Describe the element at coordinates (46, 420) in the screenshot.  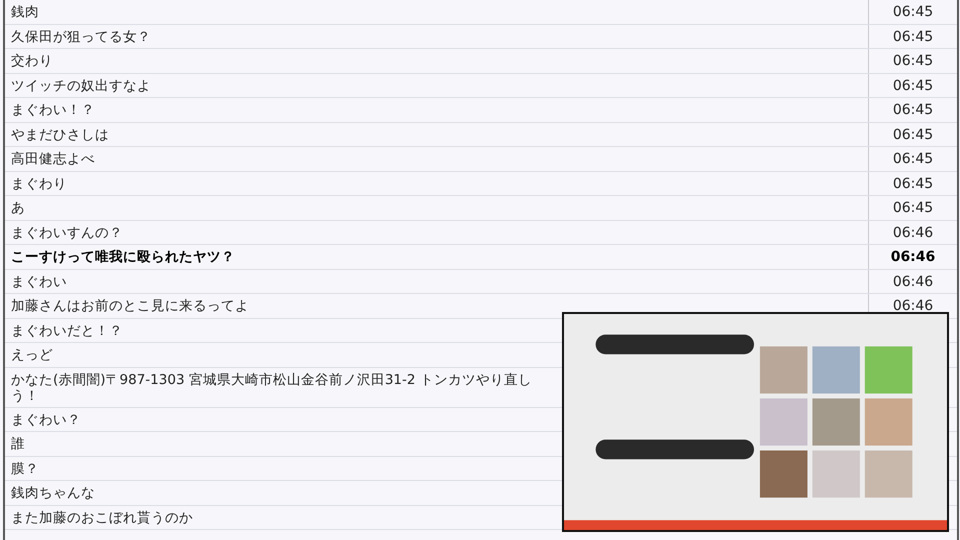
I see `comment-text: まぐわい？` at that location.